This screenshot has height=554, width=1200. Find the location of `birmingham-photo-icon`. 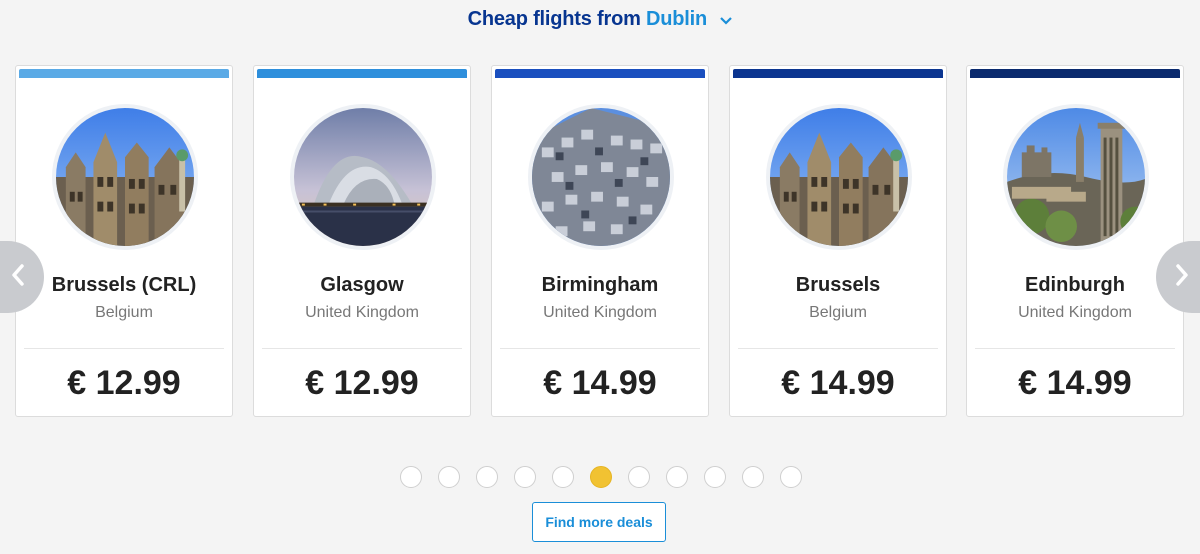

birmingham-photo-icon is located at coordinates (601, 177).